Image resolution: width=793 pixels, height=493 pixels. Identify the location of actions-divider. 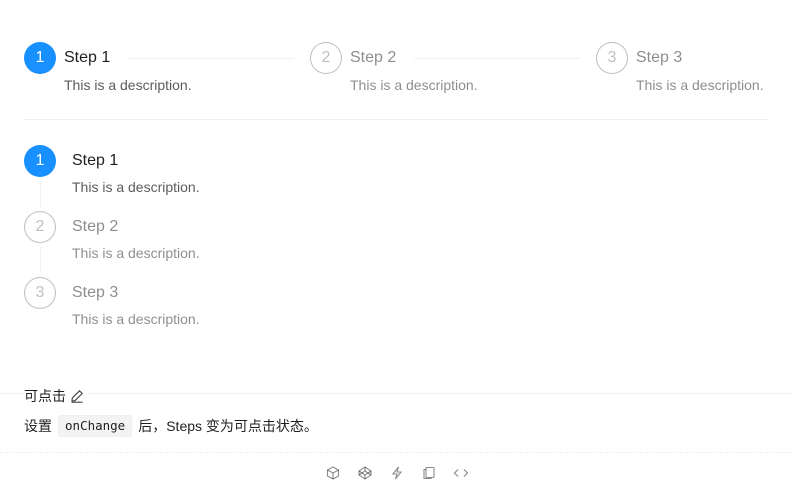
(396, 452).